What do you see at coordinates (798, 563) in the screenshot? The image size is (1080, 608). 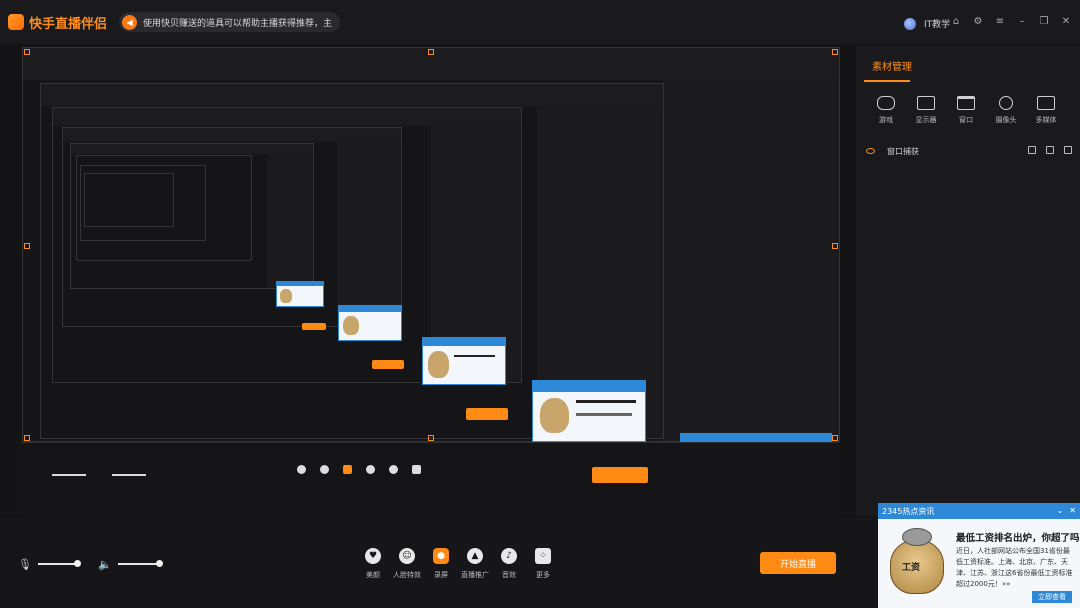 I see `start-live-button: 开始直播` at bounding box center [798, 563].